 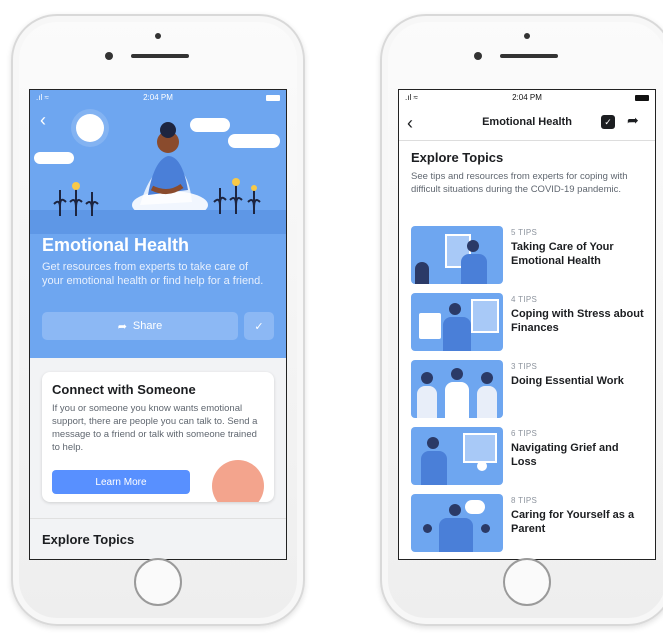 I want to click on topic-tips-count: 4 TIPS, so click(x=524, y=299).